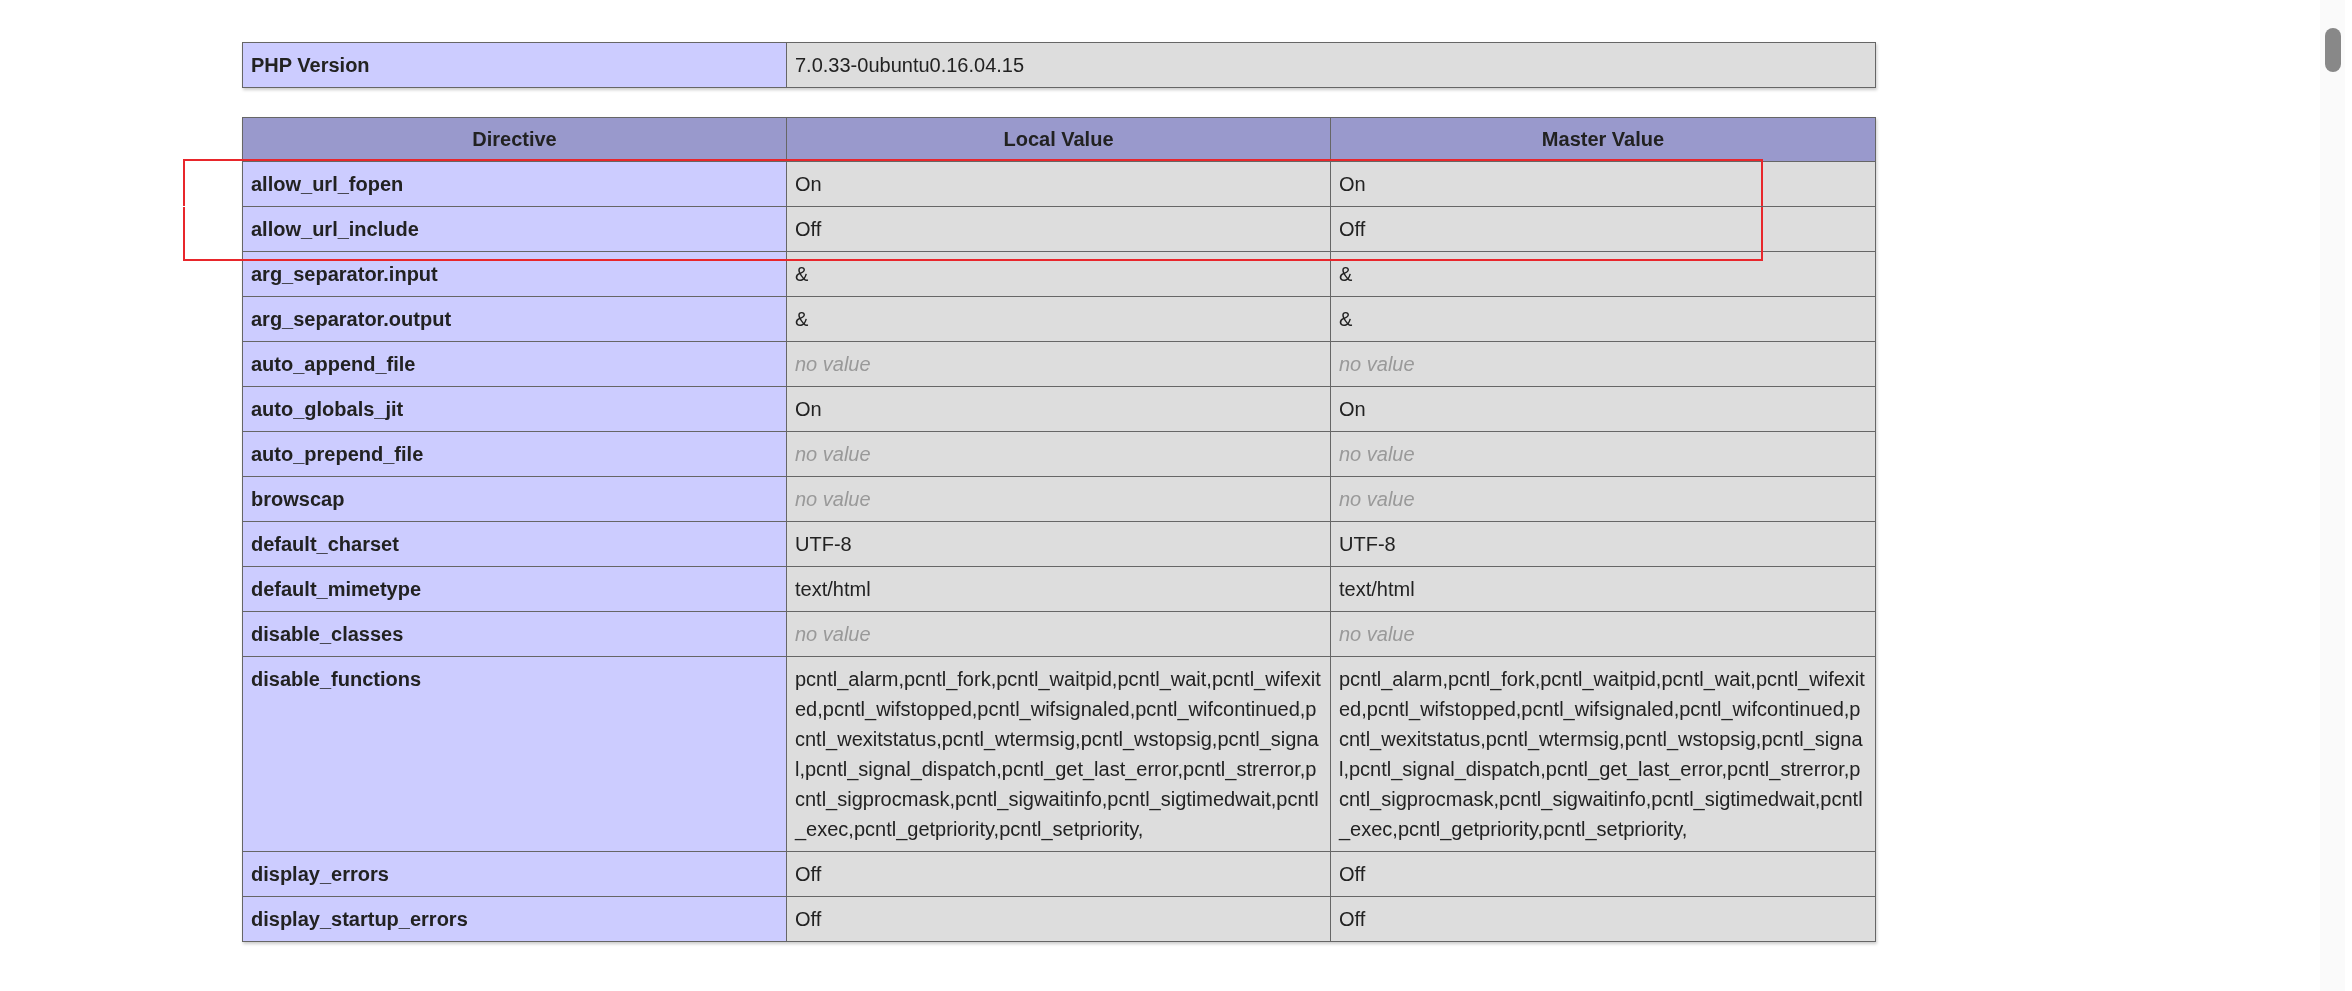  Describe the element at coordinates (514, 874) in the screenshot. I see `directive-cell: display_errors` at that location.